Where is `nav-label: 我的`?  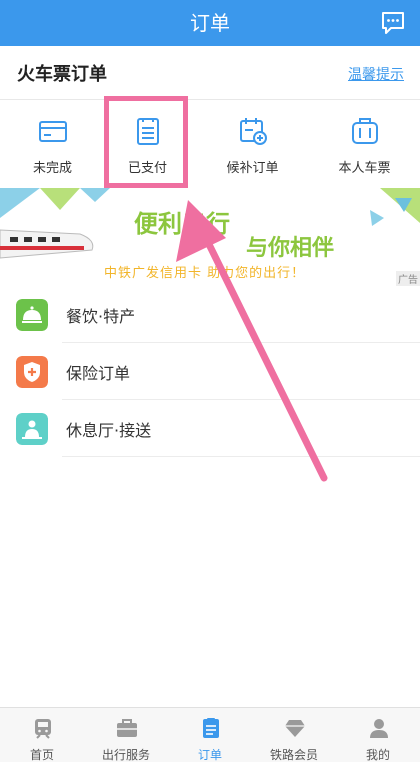 nav-label: 我的 is located at coordinates (377, 755).